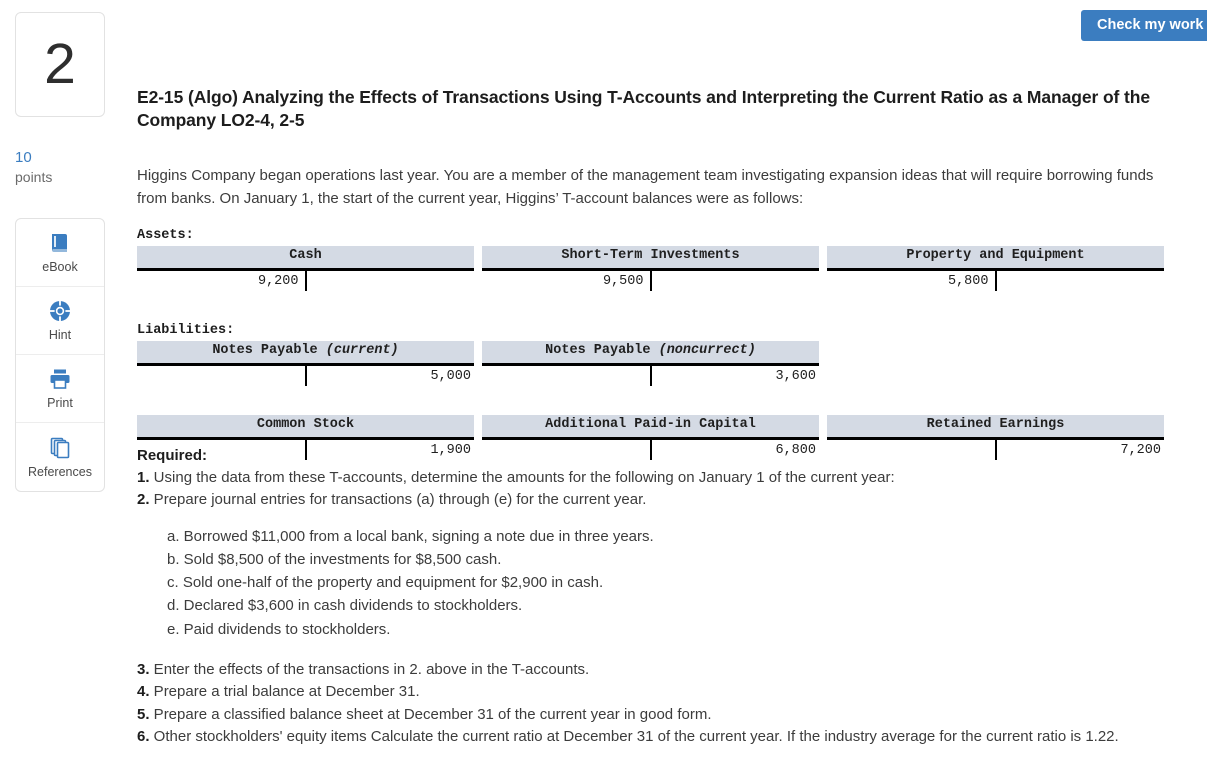 This screenshot has width=1207, height=767. I want to click on sidebar-item-references: References, so click(60, 457).